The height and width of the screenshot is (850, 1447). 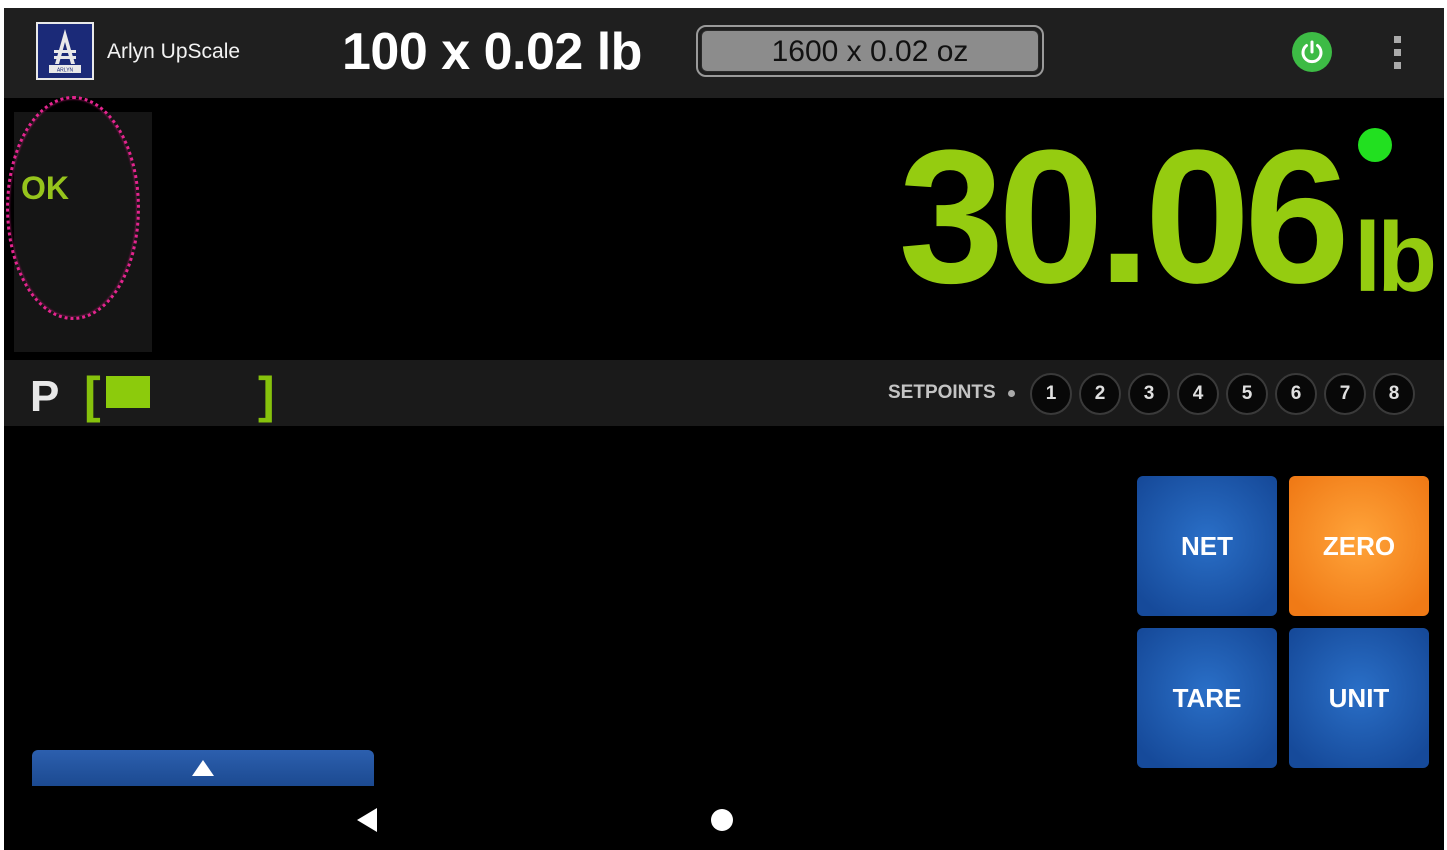 What do you see at coordinates (492, 52) in the screenshot?
I see `capacity-primary: 100 x 0.02 lb` at bounding box center [492, 52].